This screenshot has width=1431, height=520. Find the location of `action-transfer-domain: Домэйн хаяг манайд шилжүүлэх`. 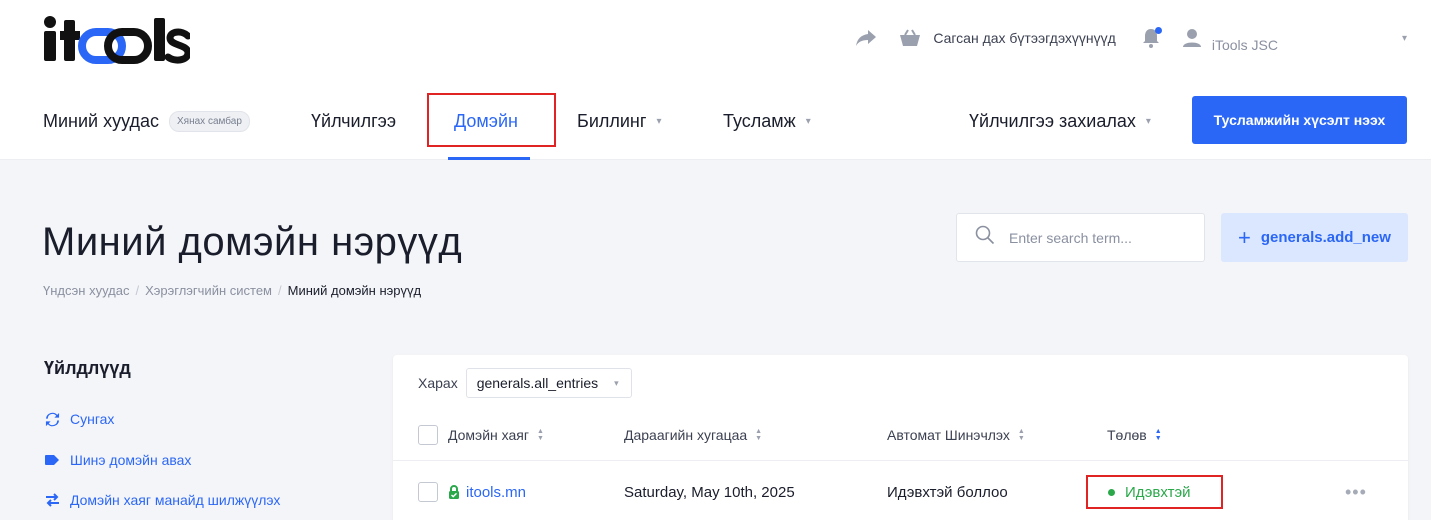

action-transfer-domain: Домэйн хаяг манайд шилжүүлэх is located at coordinates (162, 500).